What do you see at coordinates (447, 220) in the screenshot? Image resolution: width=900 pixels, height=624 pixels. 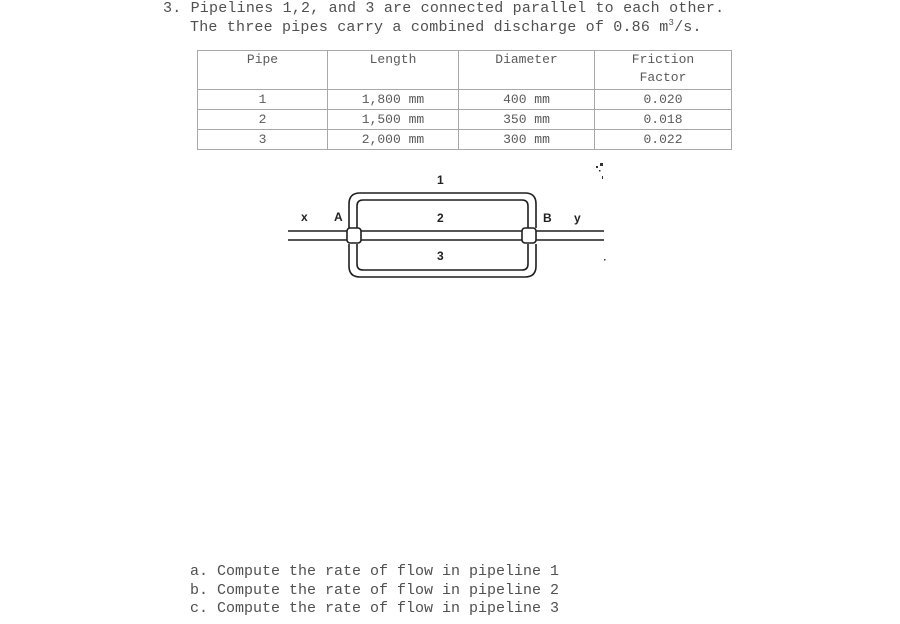 I see `parallel-pipe-diagram: 1 2 3 x A B y` at bounding box center [447, 220].